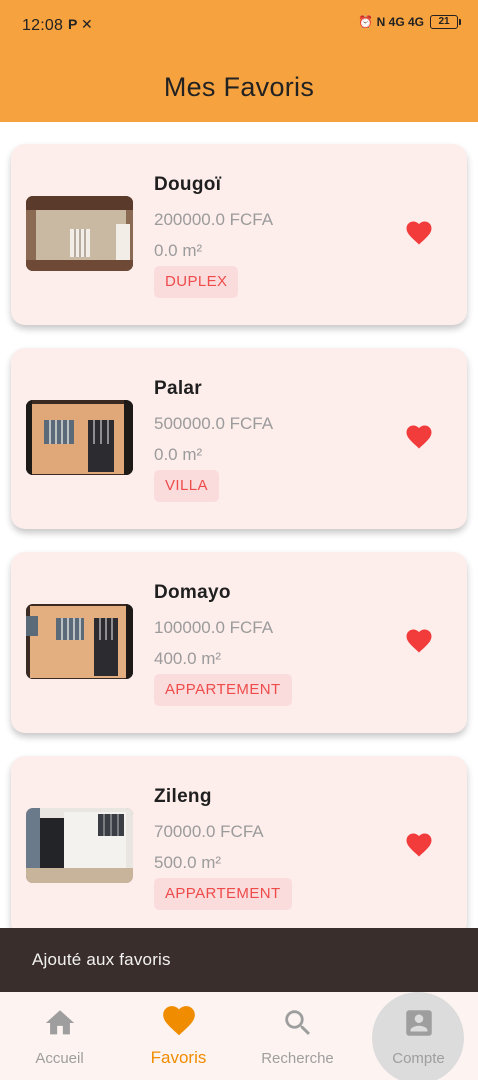 Image resolution: width=478 pixels, height=1080 pixels. I want to click on status-time: 12:08, so click(43, 25).